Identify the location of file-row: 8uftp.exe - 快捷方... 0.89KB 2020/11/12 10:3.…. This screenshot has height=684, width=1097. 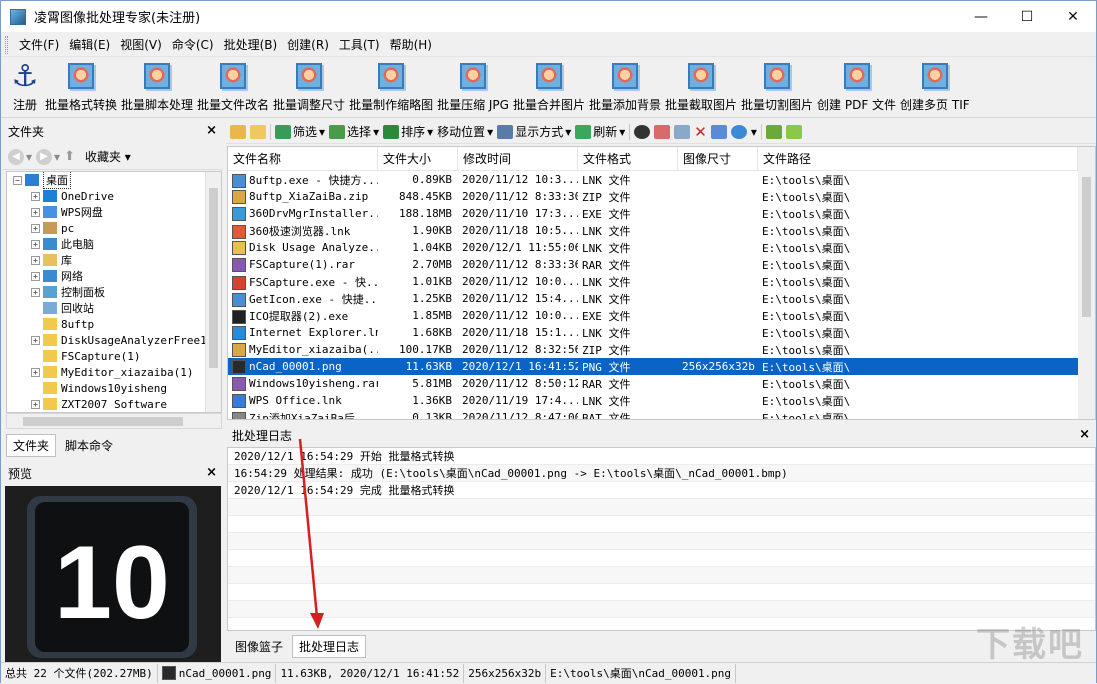
(661, 179).